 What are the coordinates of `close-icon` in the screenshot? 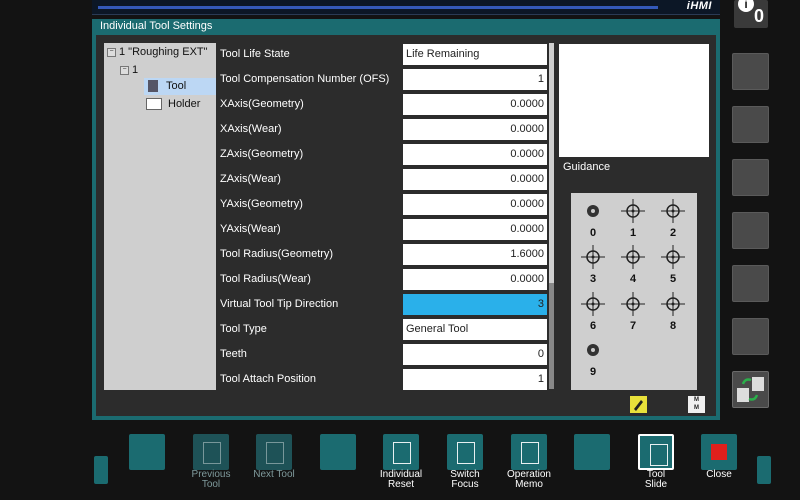 It's located at (719, 452).